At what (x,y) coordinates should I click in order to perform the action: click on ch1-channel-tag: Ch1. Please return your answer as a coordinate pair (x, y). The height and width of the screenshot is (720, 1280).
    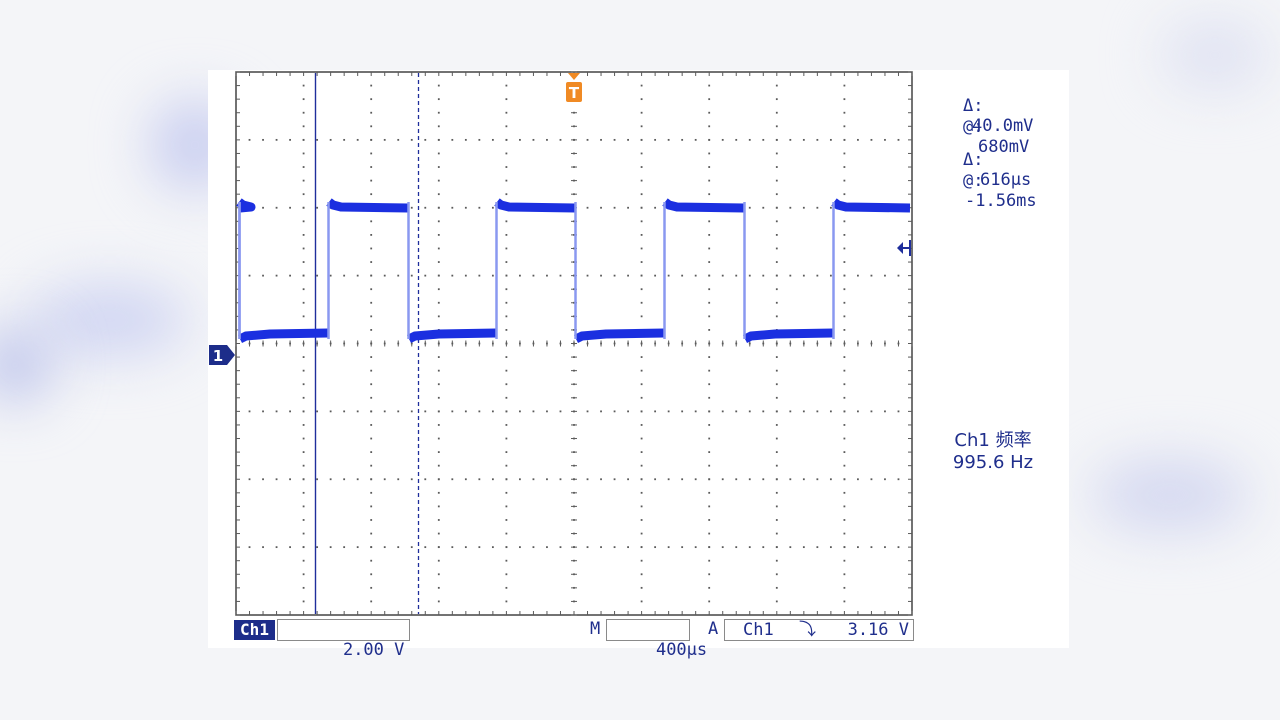
    Looking at the image, I should click on (254, 630).